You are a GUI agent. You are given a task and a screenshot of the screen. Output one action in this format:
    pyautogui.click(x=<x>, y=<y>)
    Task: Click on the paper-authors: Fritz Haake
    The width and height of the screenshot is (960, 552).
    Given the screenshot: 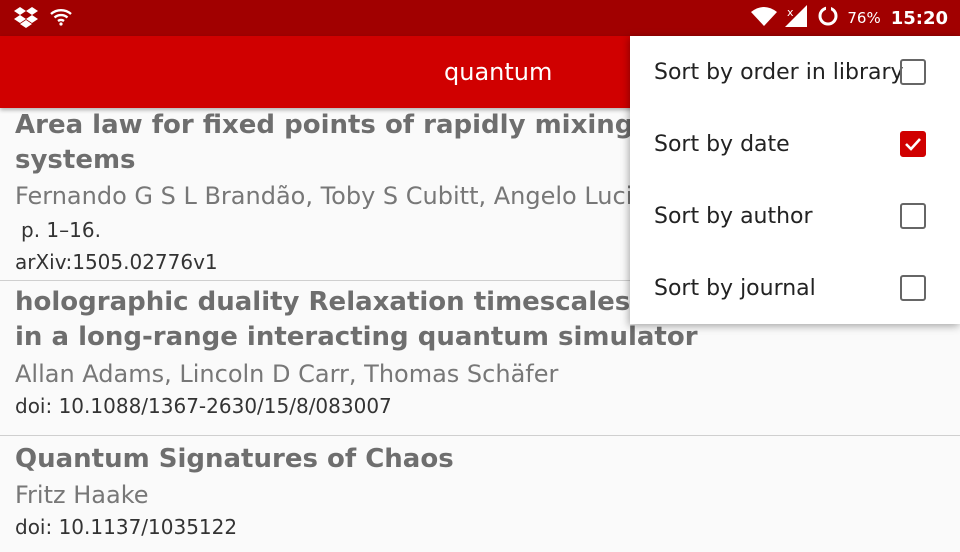 What is the action you would take?
    pyautogui.click(x=82, y=495)
    